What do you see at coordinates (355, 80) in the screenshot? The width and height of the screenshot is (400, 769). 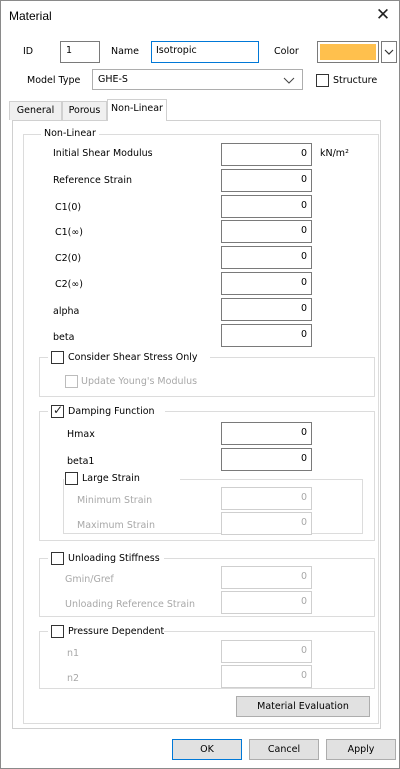 I see `structure-label: Structure` at bounding box center [355, 80].